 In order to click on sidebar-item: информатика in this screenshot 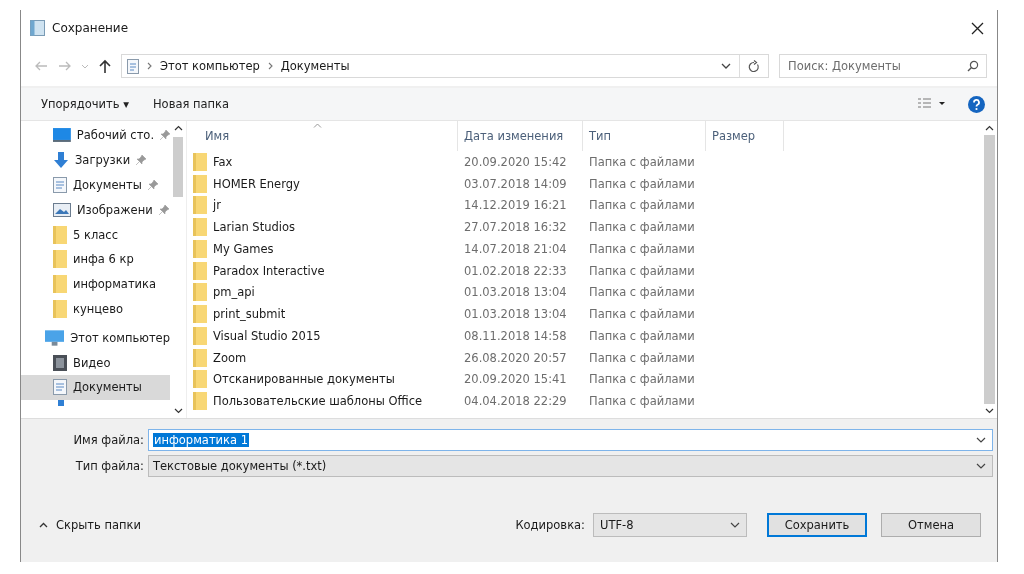, I will do `click(95, 284)`.